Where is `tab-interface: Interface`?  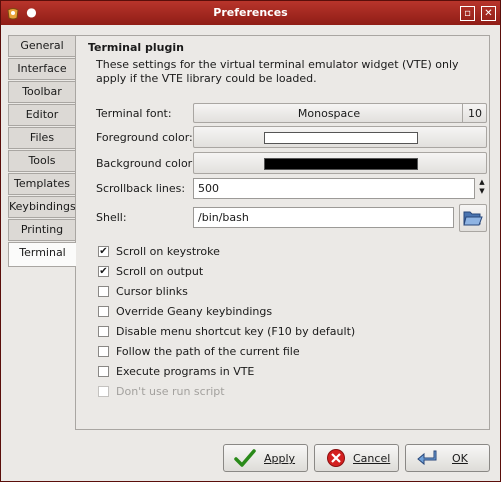 tab-interface: Interface is located at coordinates (41, 69).